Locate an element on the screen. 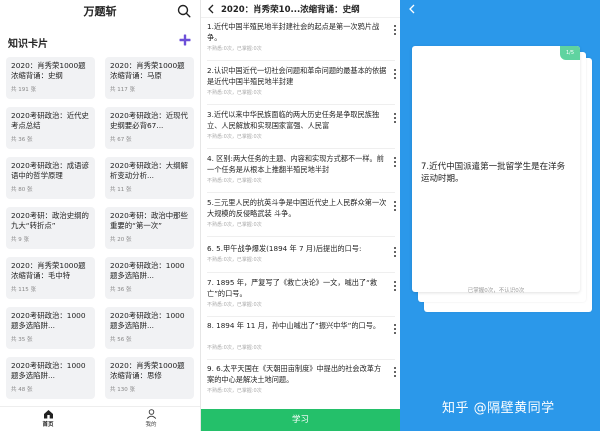 This screenshot has height=431, width=600. deck-count: 共 130 张 is located at coordinates (122, 390).